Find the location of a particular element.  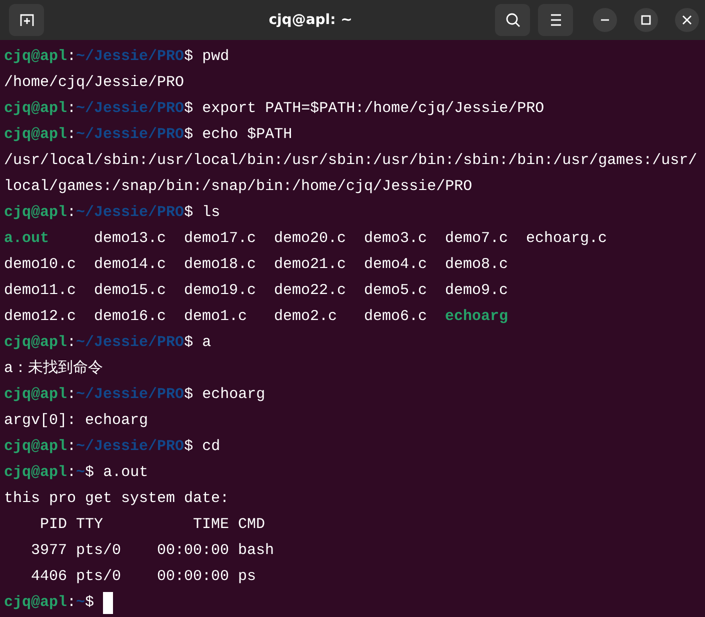

command-text: echo $PATH is located at coordinates (247, 135).